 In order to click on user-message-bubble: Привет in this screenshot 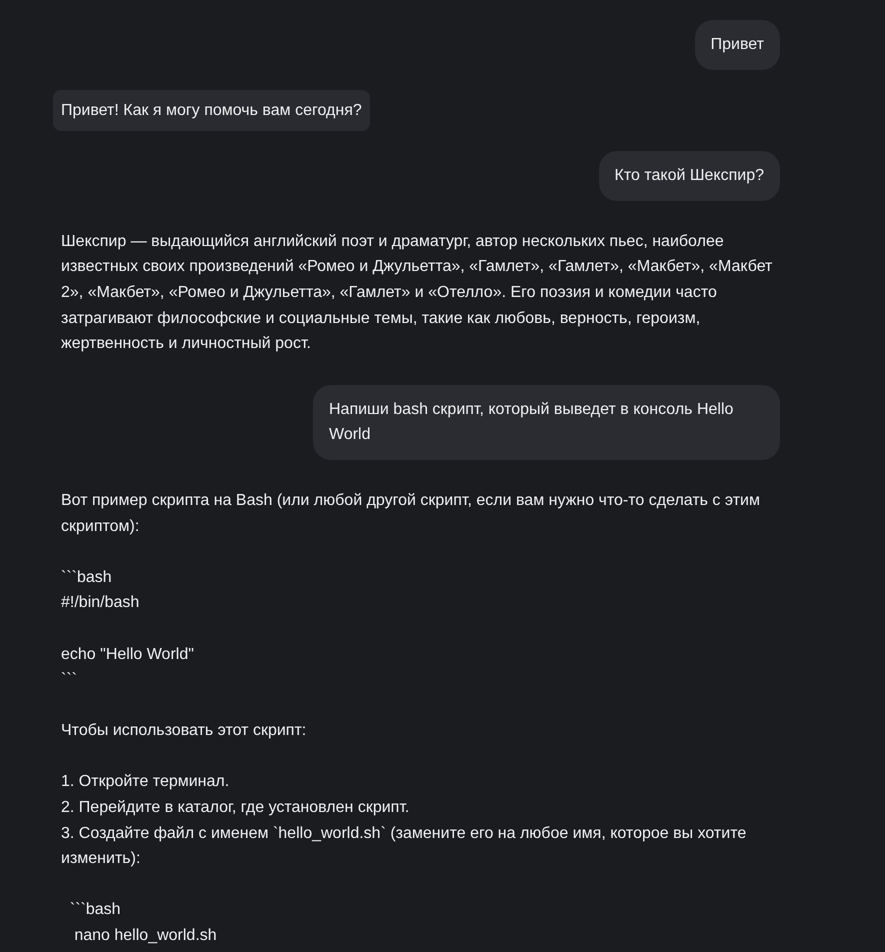, I will do `click(737, 45)`.